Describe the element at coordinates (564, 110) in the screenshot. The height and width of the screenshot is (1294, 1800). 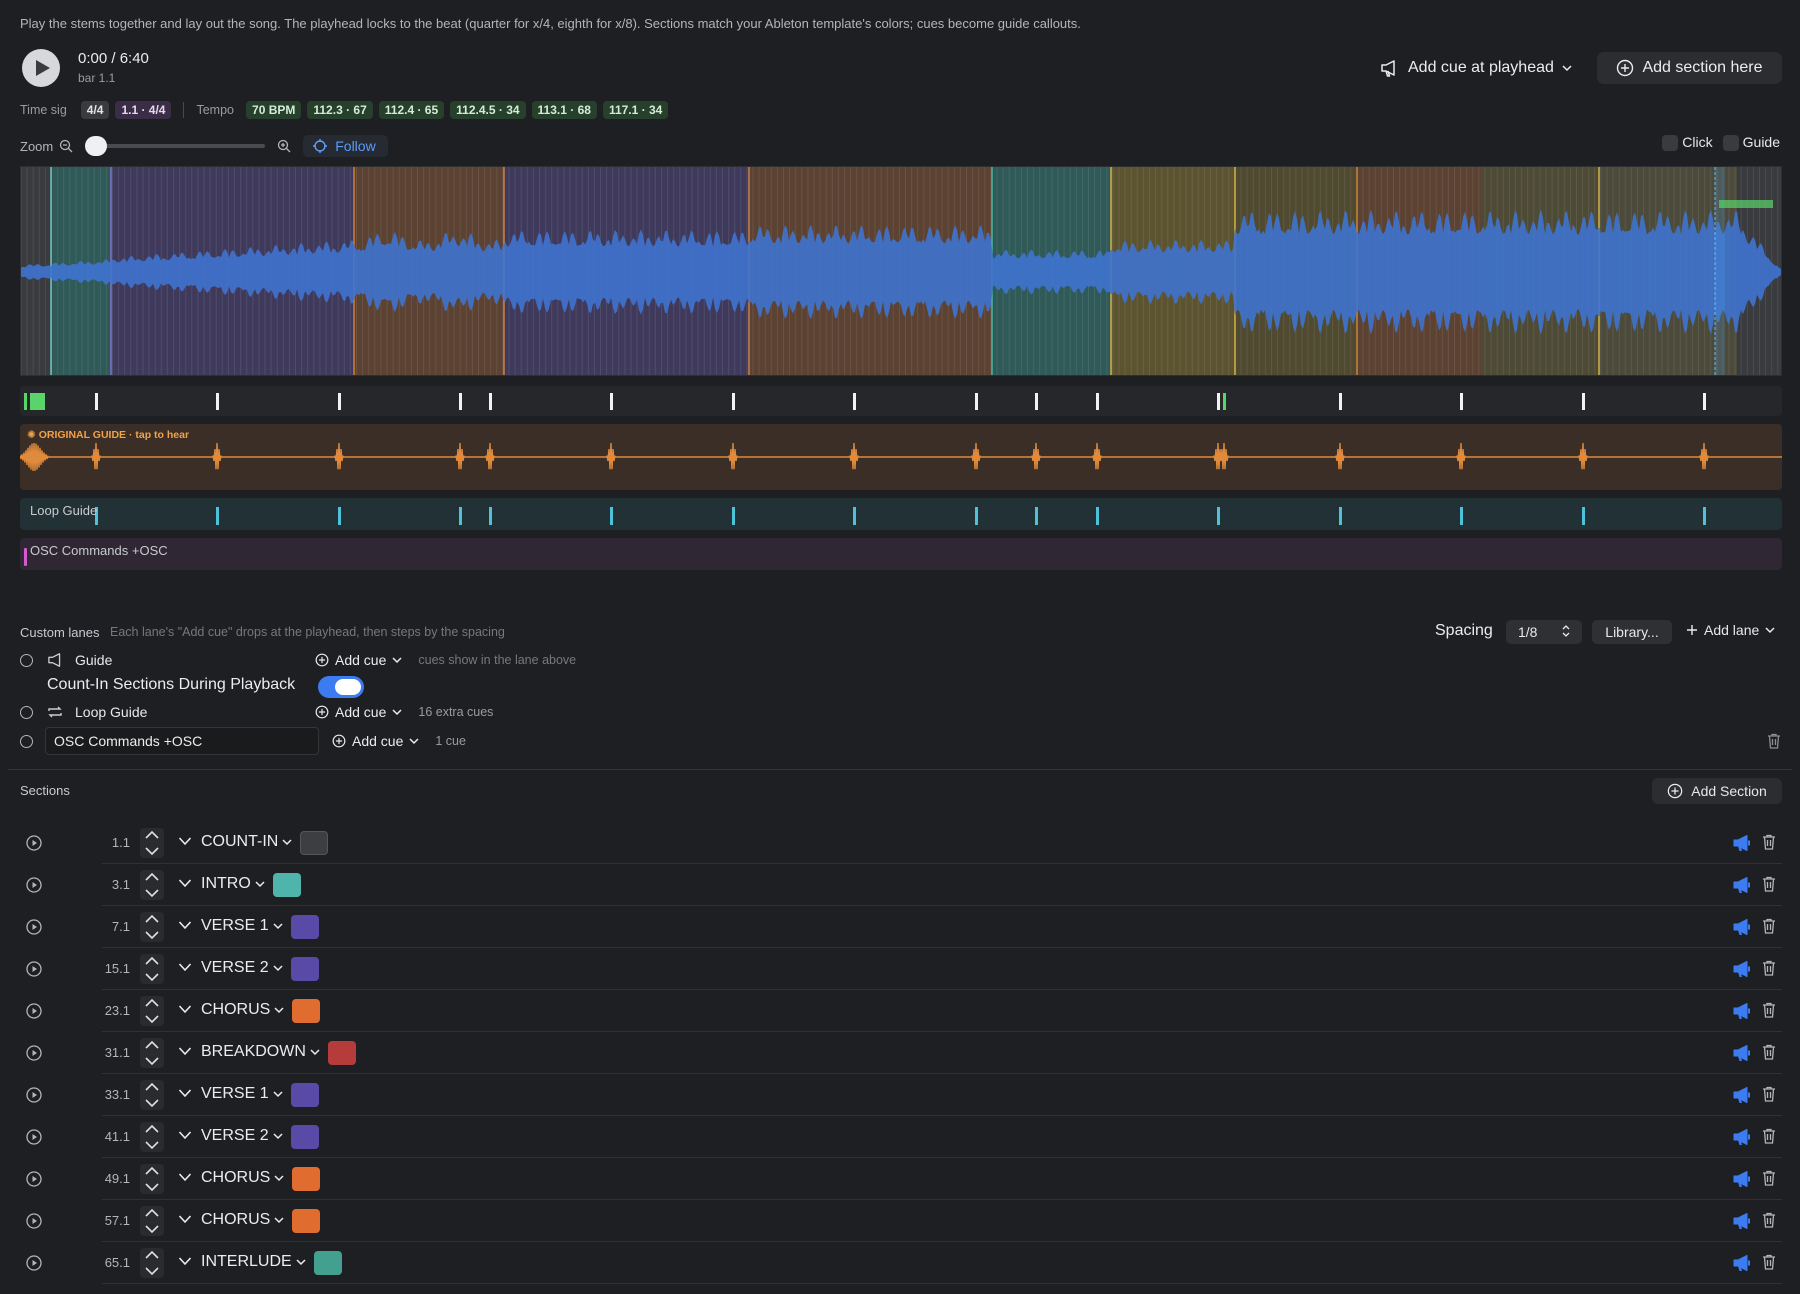
I see `tempo-pill: 113.1 · 68` at that location.